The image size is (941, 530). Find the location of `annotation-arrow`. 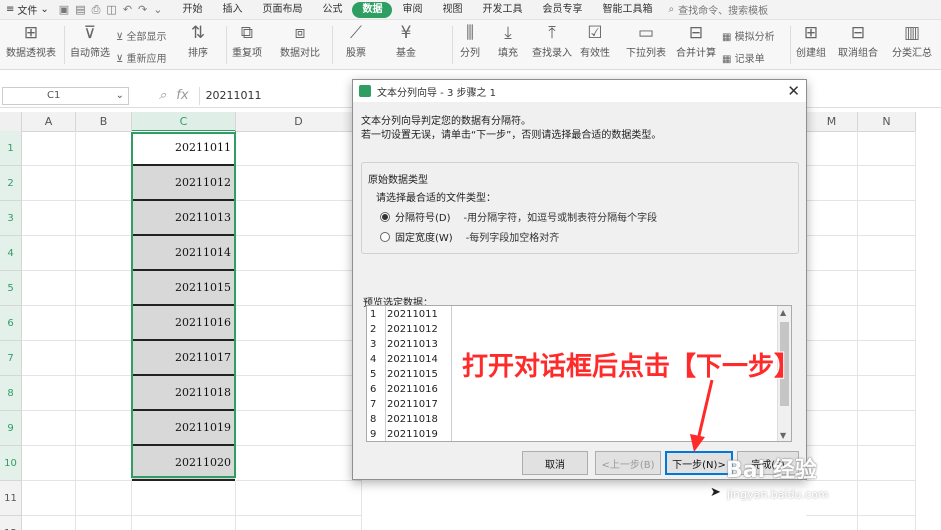

annotation-arrow is located at coordinates (702, 415).